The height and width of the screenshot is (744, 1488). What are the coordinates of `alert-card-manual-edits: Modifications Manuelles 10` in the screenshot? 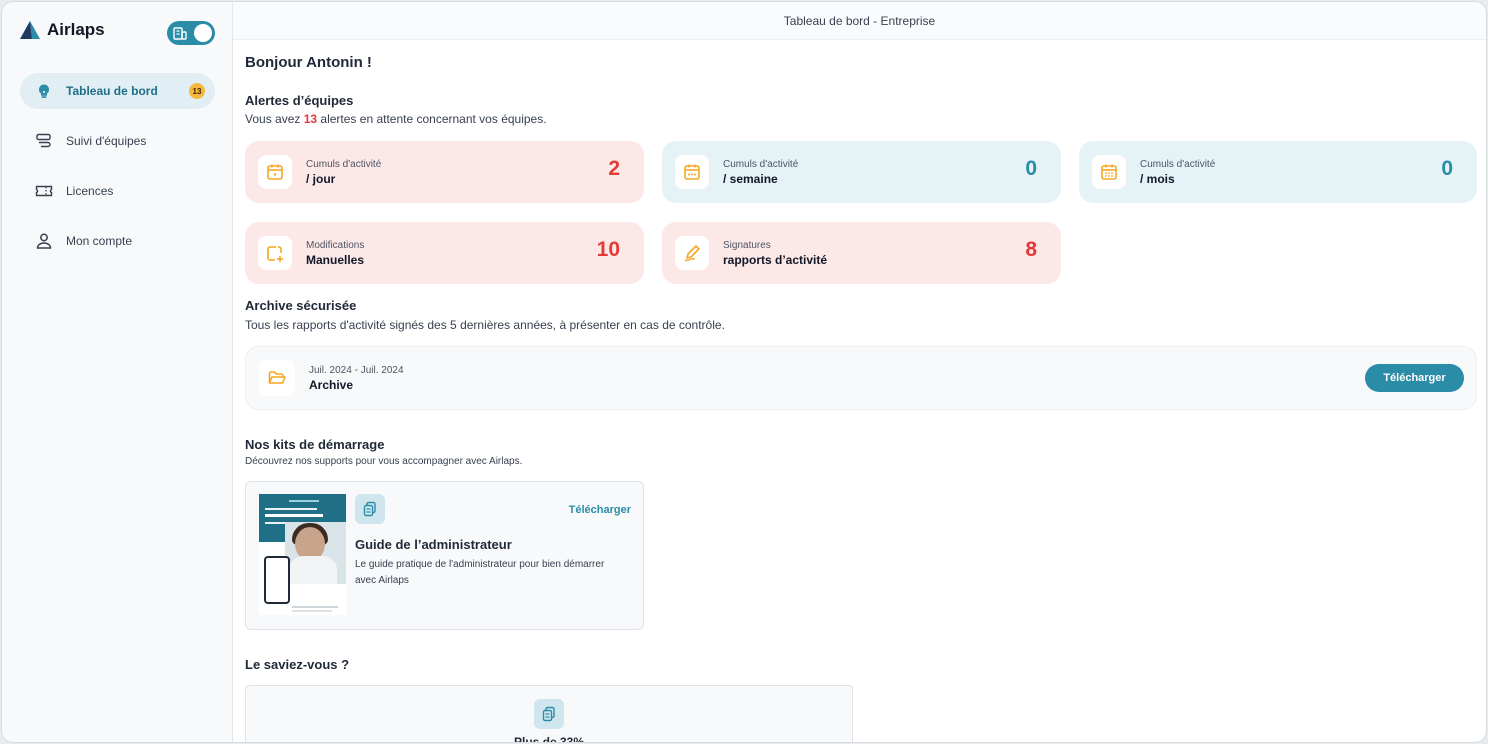 It's located at (444, 253).